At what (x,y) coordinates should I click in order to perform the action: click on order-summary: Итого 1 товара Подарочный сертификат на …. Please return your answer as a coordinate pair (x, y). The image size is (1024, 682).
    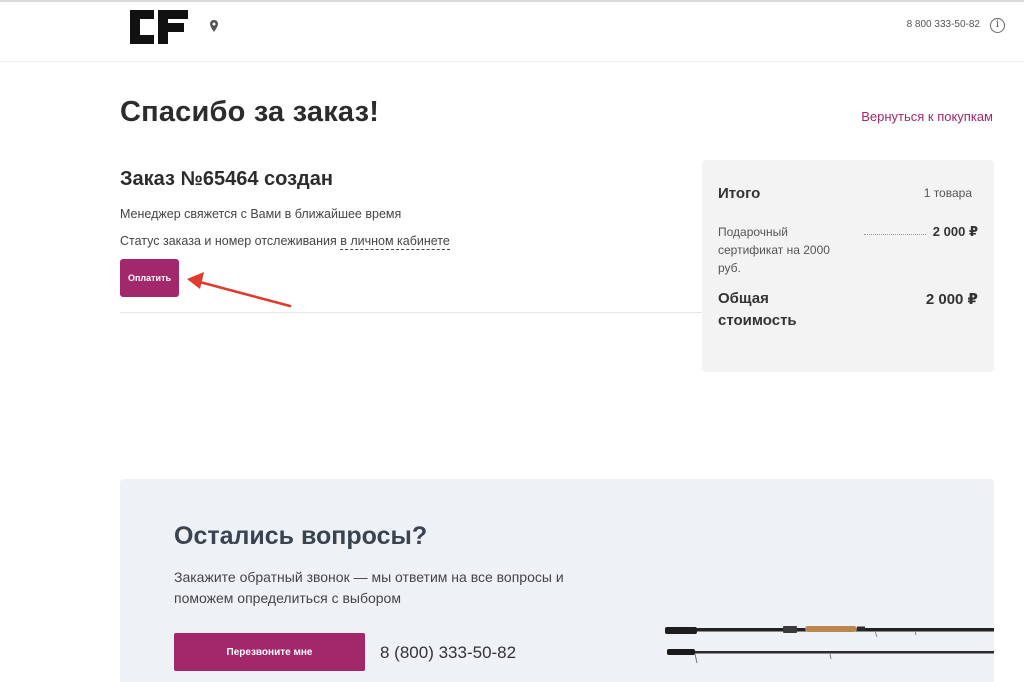
    Looking at the image, I should click on (848, 266).